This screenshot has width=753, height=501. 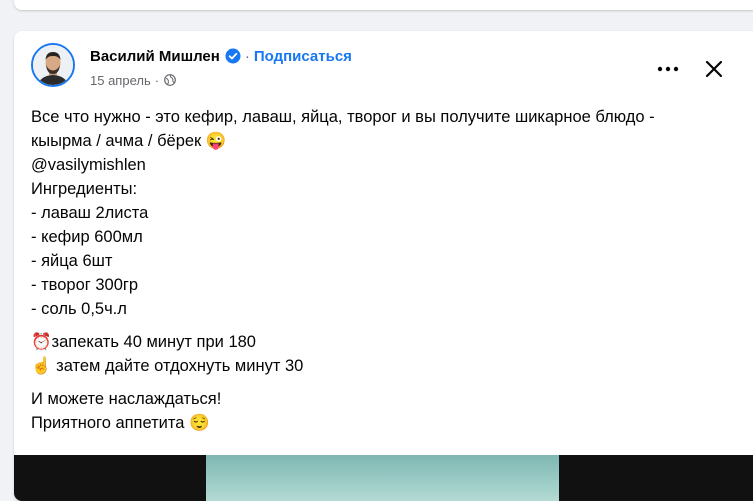 I want to click on more-options-button, so click(x=668, y=69).